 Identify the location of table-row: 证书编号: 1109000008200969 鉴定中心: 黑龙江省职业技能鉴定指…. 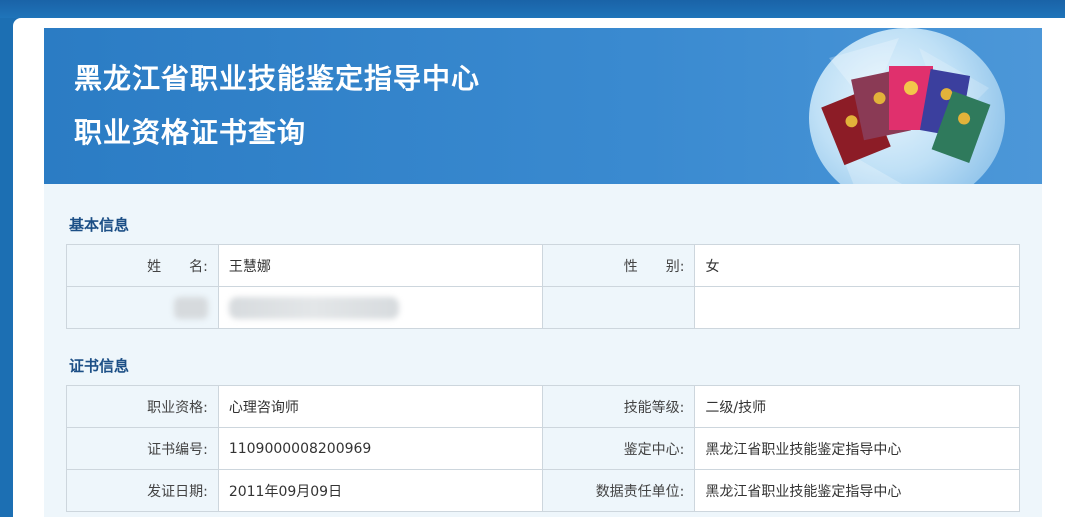
(543, 448).